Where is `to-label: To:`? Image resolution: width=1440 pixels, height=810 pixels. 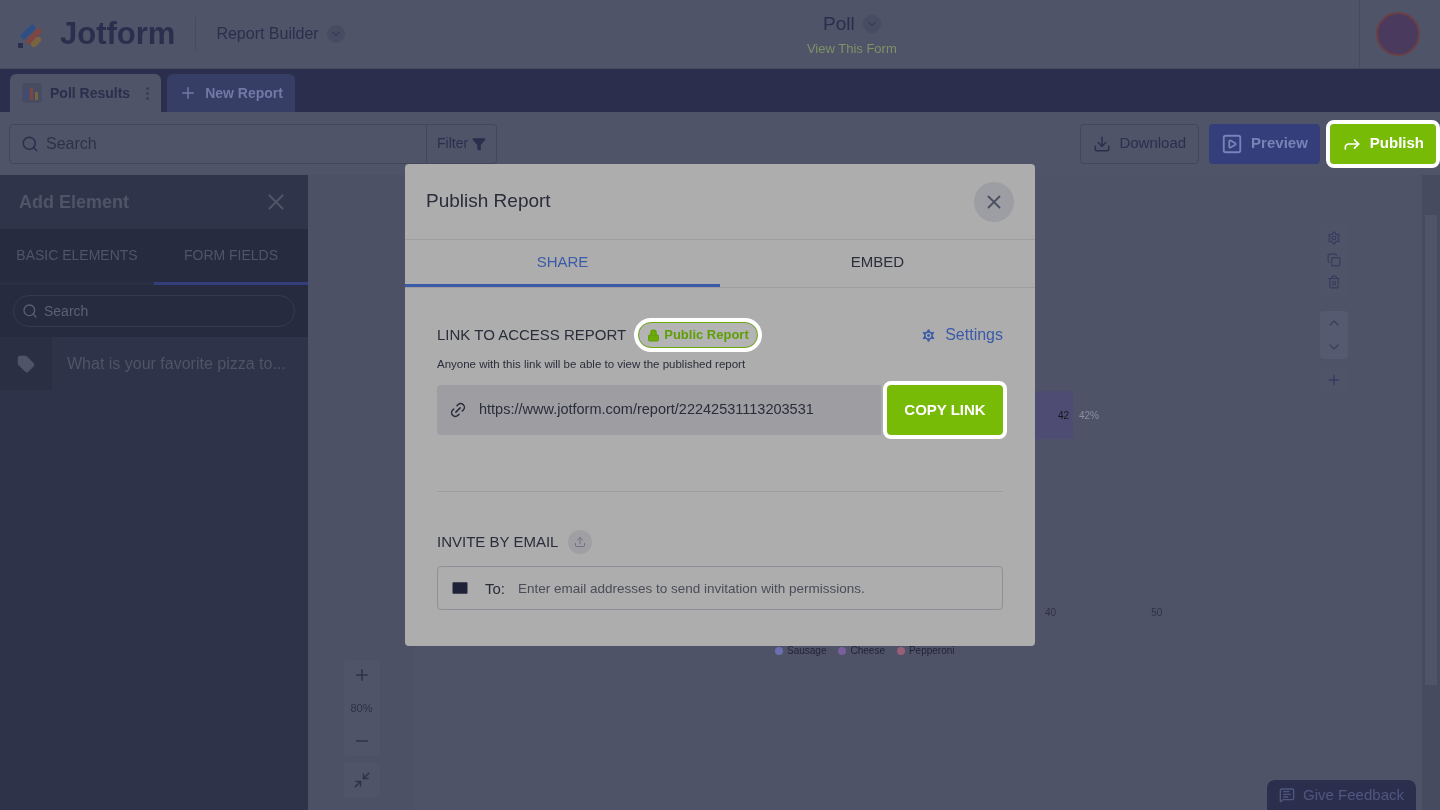 to-label: To: is located at coordinates (495, 589).